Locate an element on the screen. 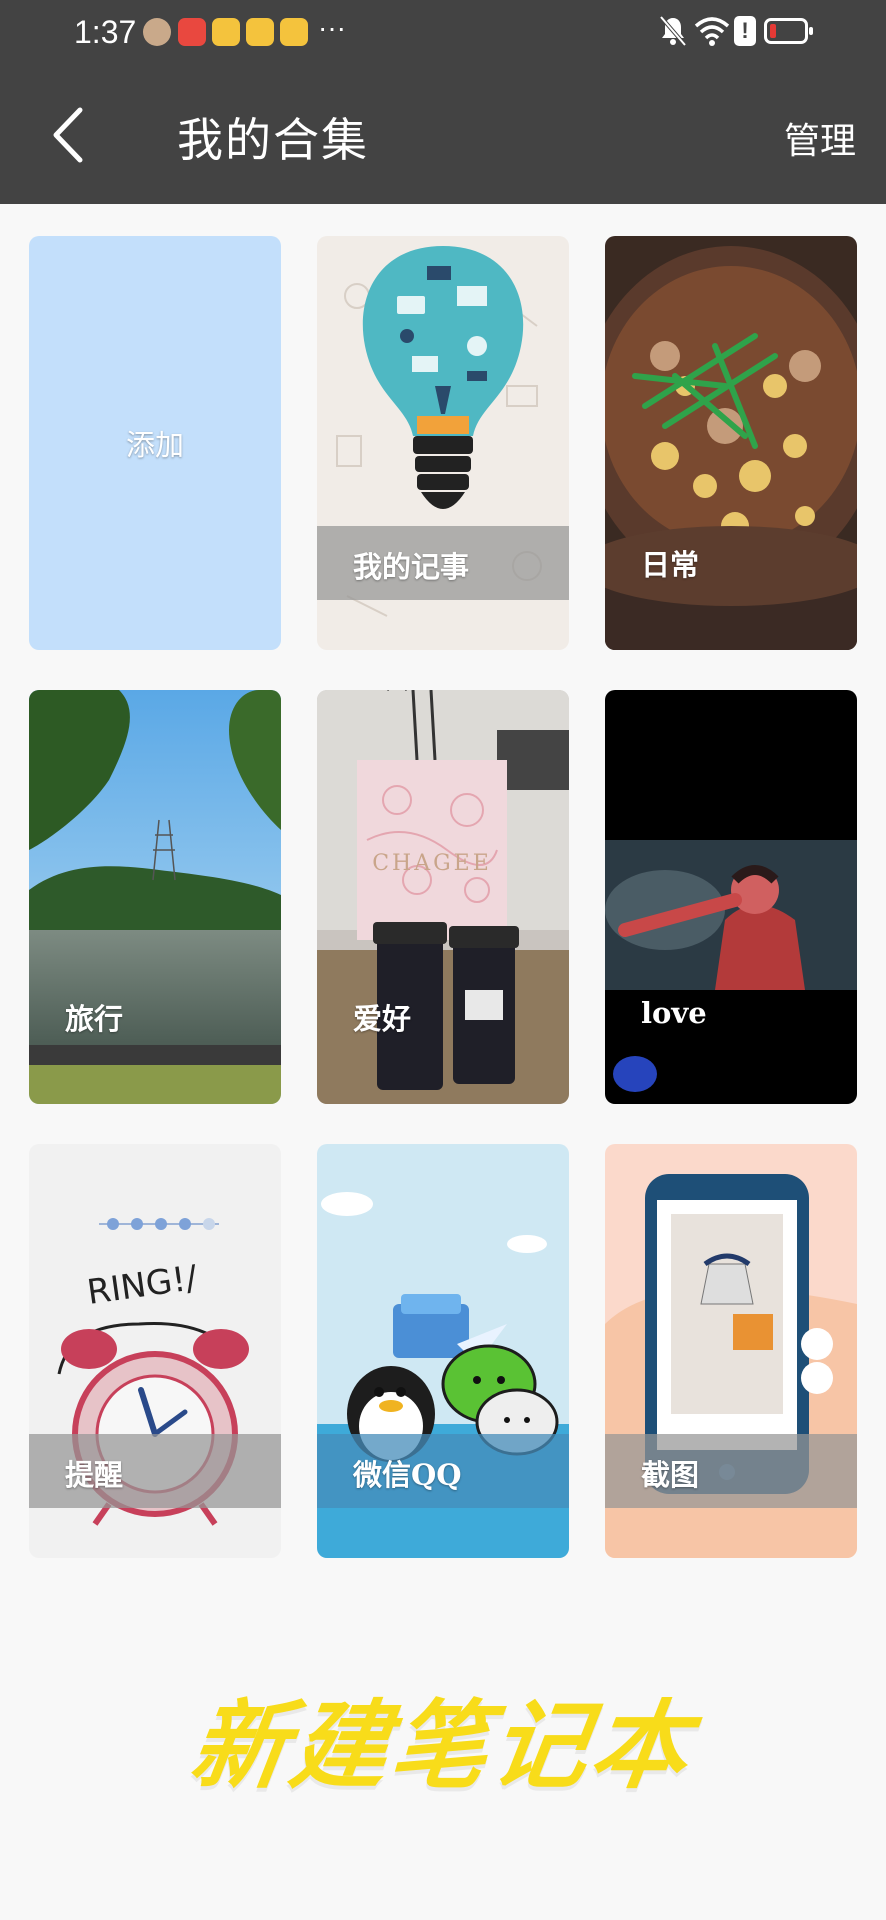 The image size is (886, 1920). back-arrow-icon is located at coordinates (68, 135).